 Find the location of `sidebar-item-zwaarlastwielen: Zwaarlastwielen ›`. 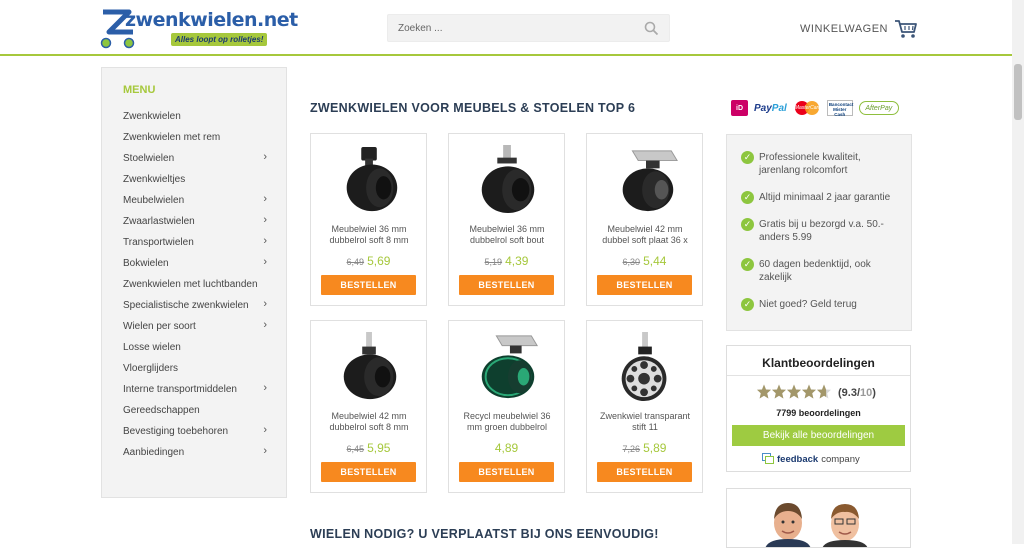

sidebar-item-zwaarlastwielen: Zwaarlastwielen › is located at coordinates (197, 221).